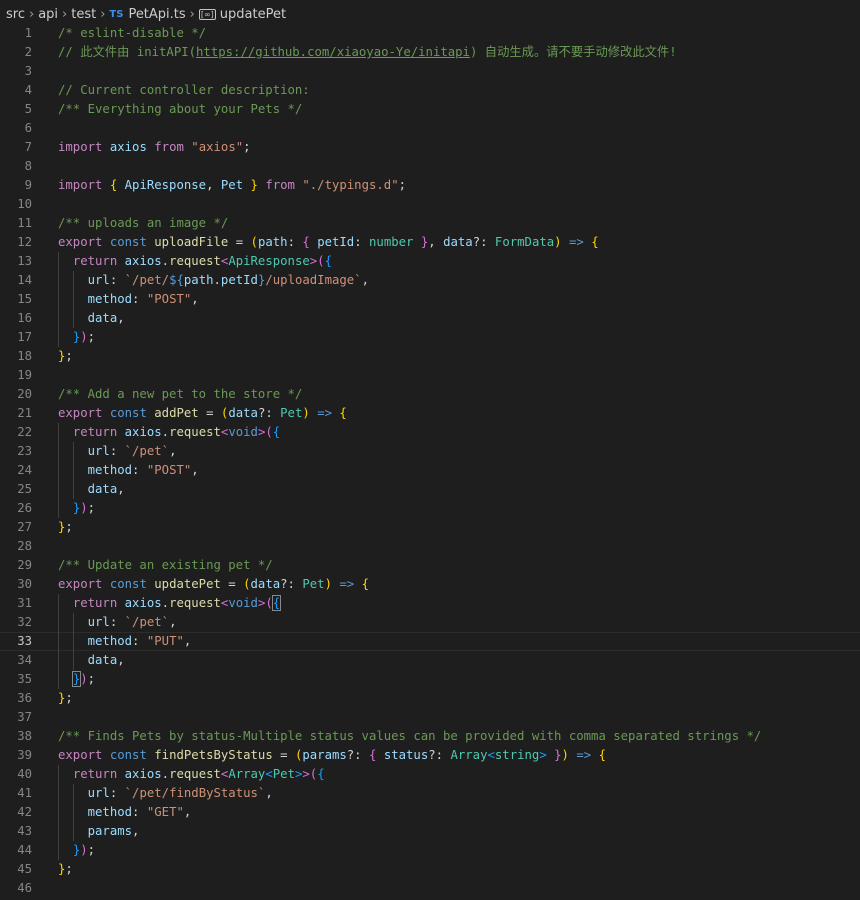  I want to click on line-number: 32, so click(24, 622).